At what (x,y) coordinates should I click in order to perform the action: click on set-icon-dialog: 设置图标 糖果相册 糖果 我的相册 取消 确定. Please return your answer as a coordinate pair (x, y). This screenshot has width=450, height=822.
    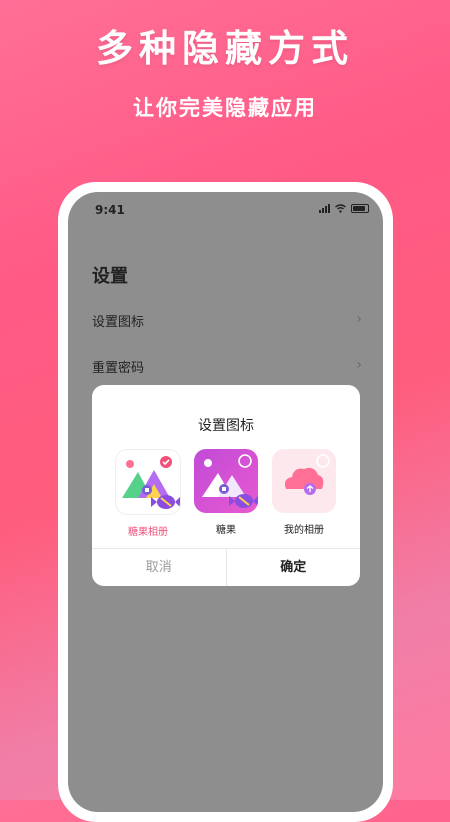
    Looking at the image, I should click on (226, 485).